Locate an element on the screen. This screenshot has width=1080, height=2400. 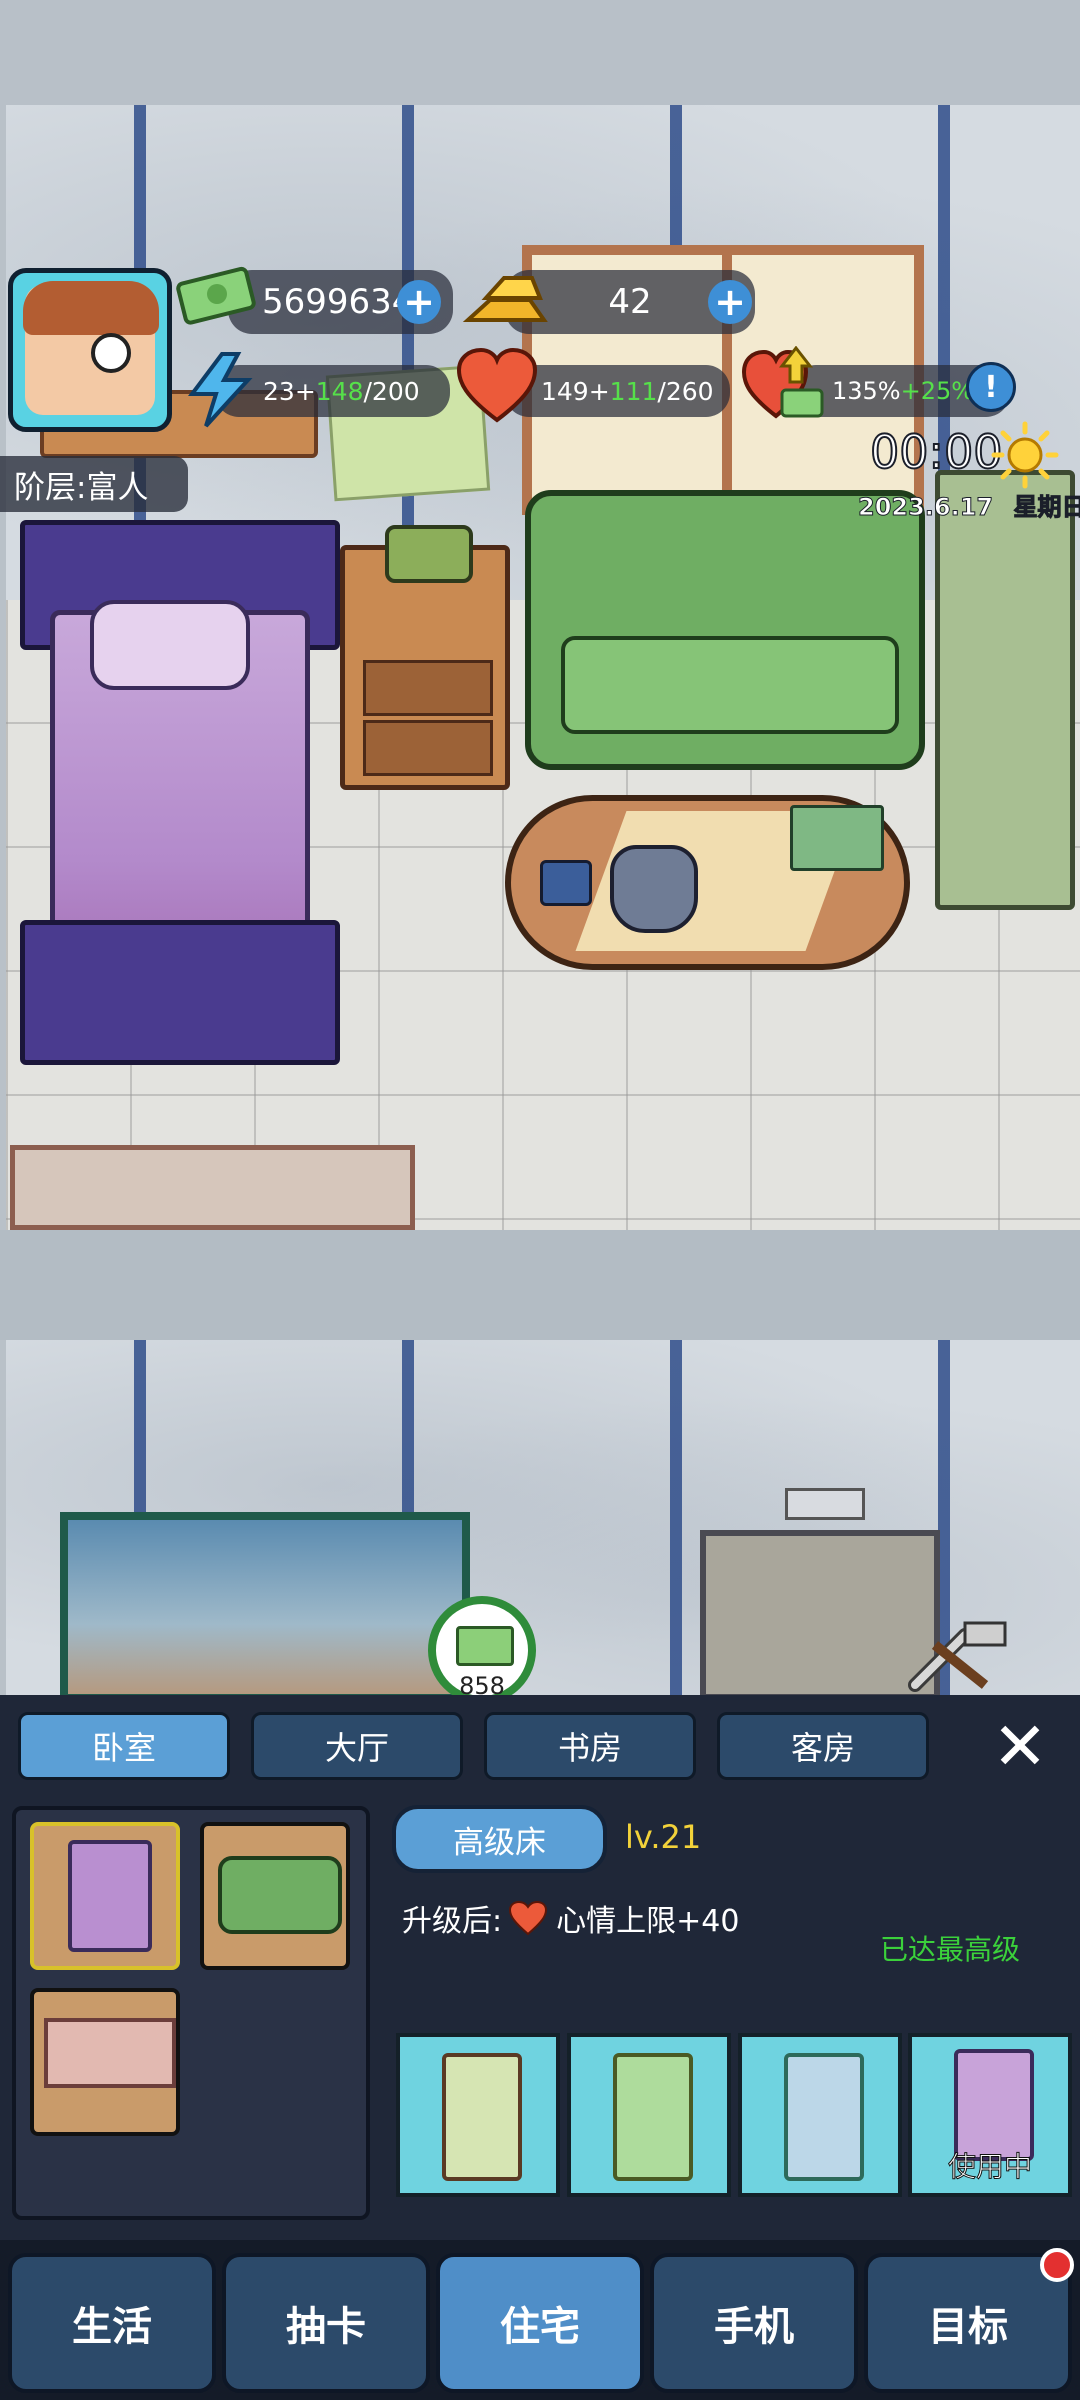
avatar is located at coordinates (90, 350).